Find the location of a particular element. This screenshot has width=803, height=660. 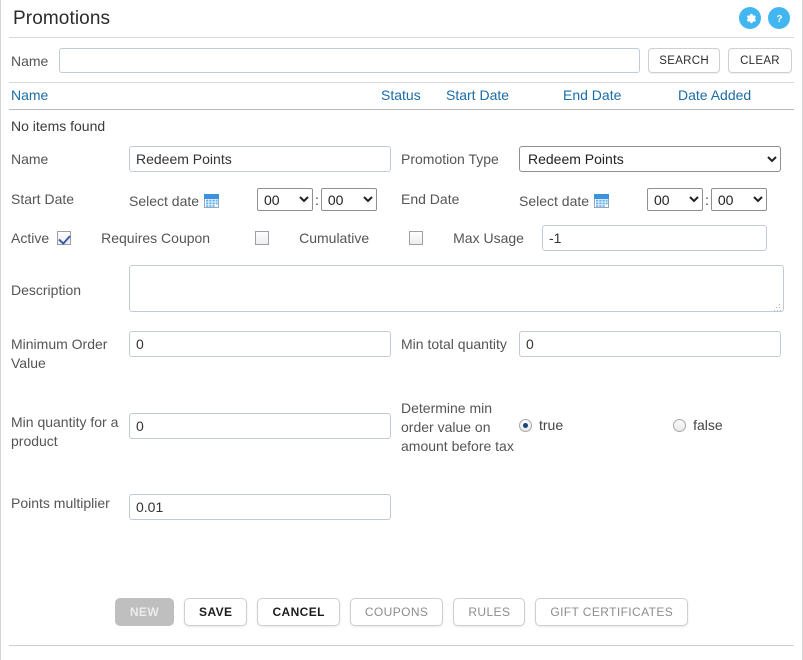

save-button: SAVE is located at coordinates (216, 612).